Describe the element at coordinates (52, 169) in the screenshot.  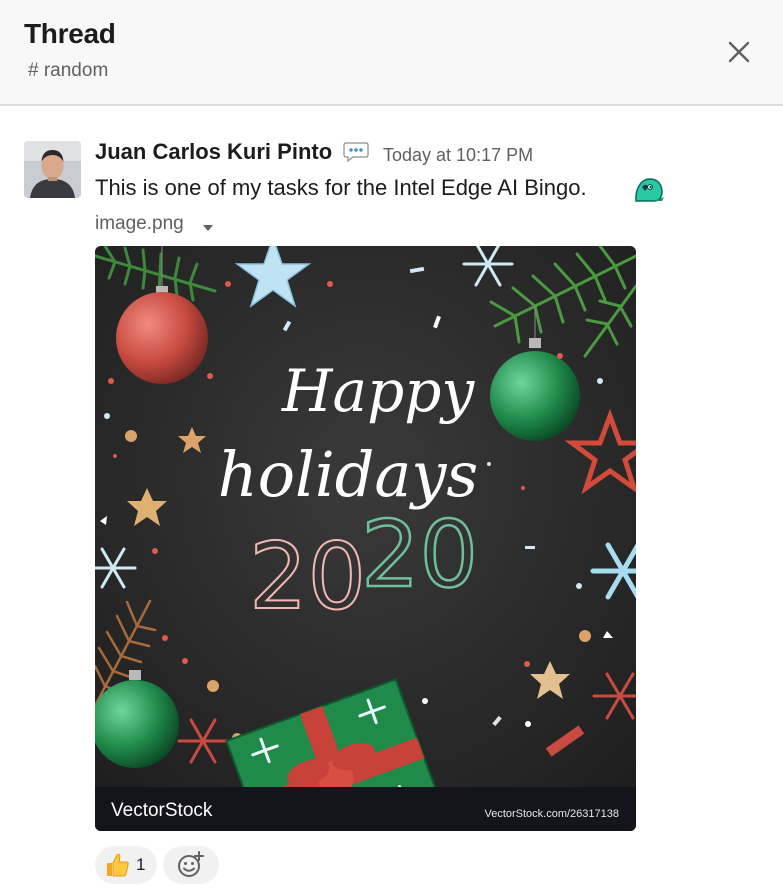
I see `avatar` at that location.